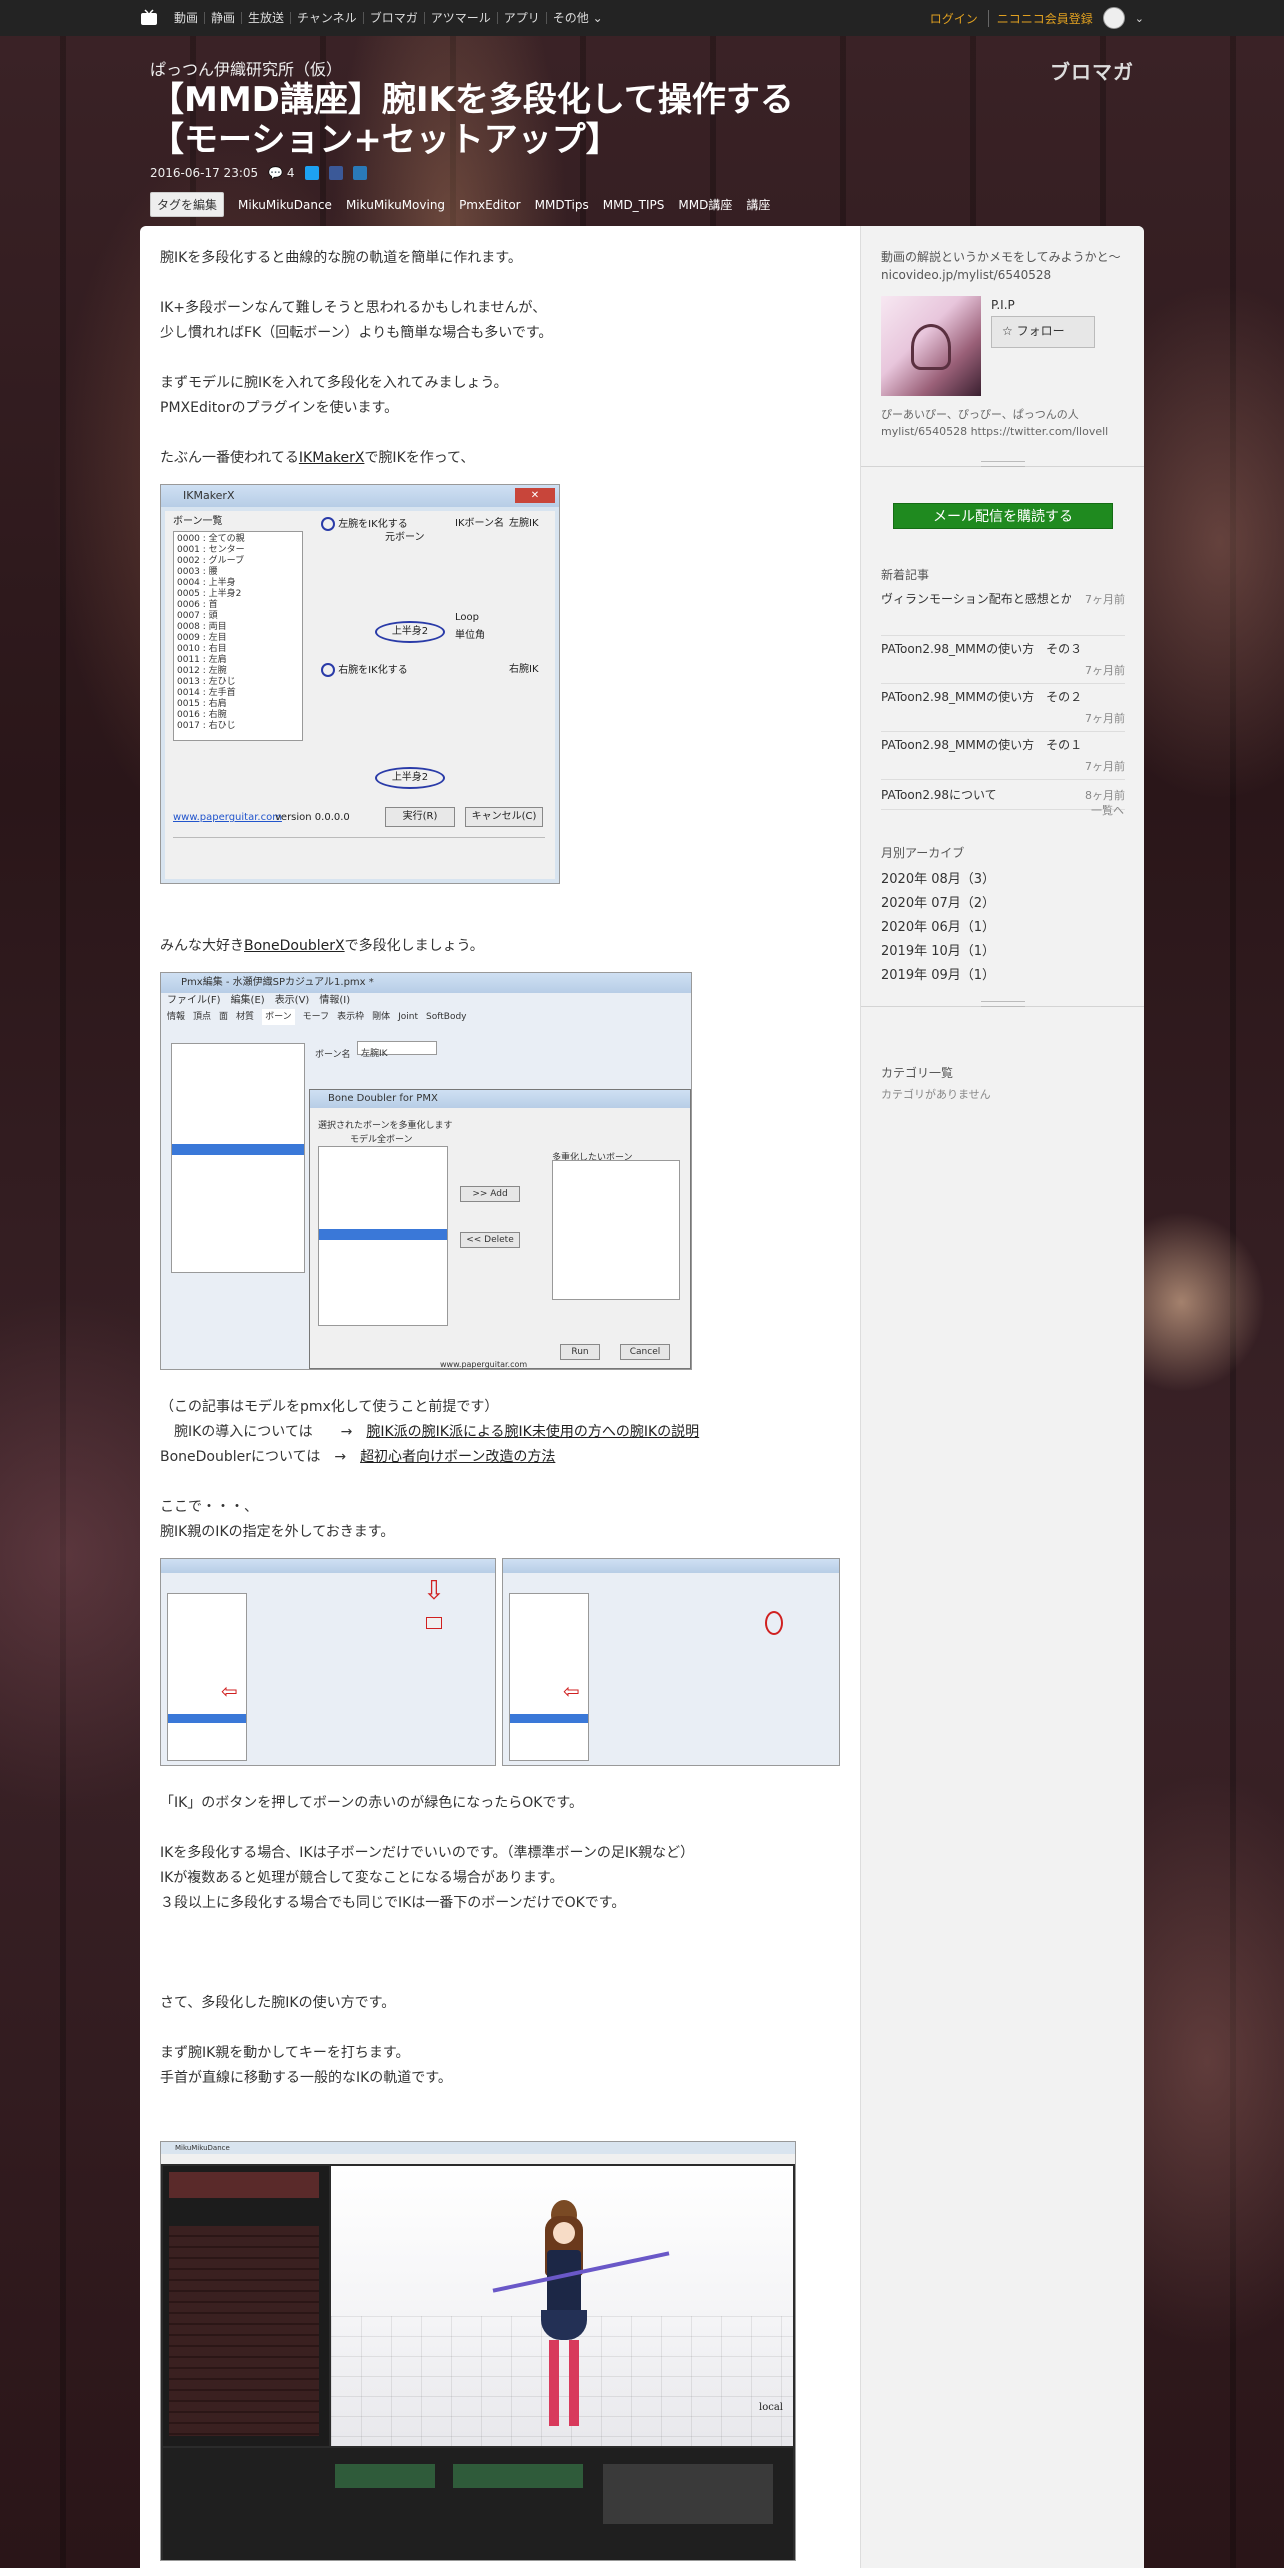 The height and width of the screenshot is (2568, 1284). I want to click on bone-list, so click(207, 1677).